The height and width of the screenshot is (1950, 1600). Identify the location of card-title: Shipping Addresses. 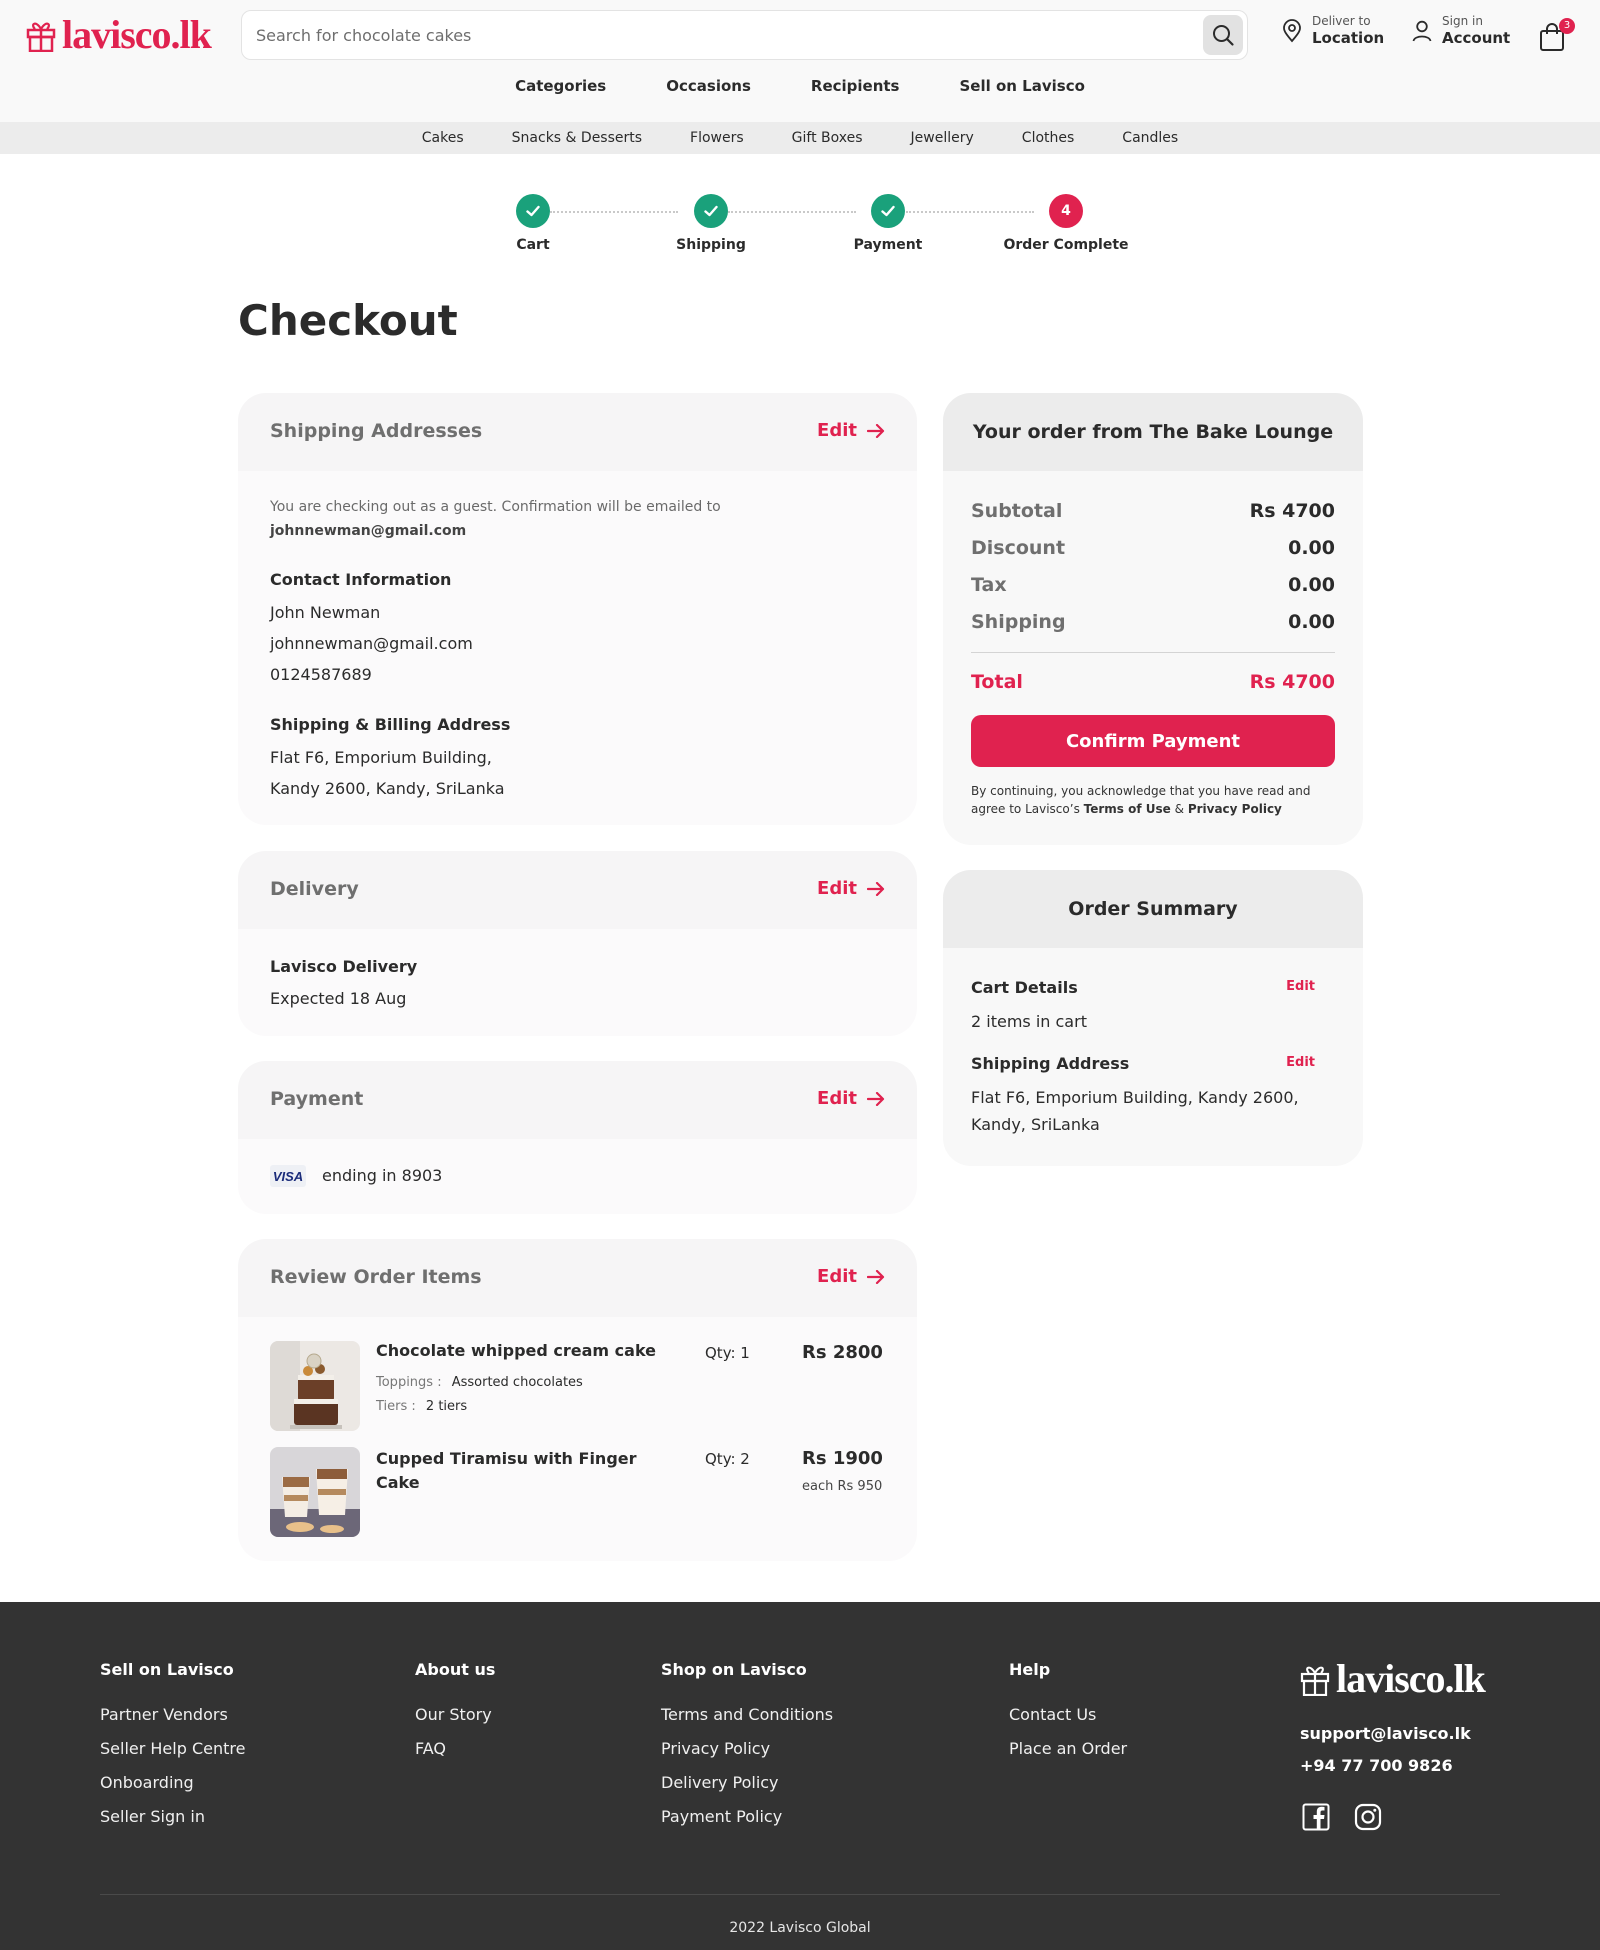
(376, 431).